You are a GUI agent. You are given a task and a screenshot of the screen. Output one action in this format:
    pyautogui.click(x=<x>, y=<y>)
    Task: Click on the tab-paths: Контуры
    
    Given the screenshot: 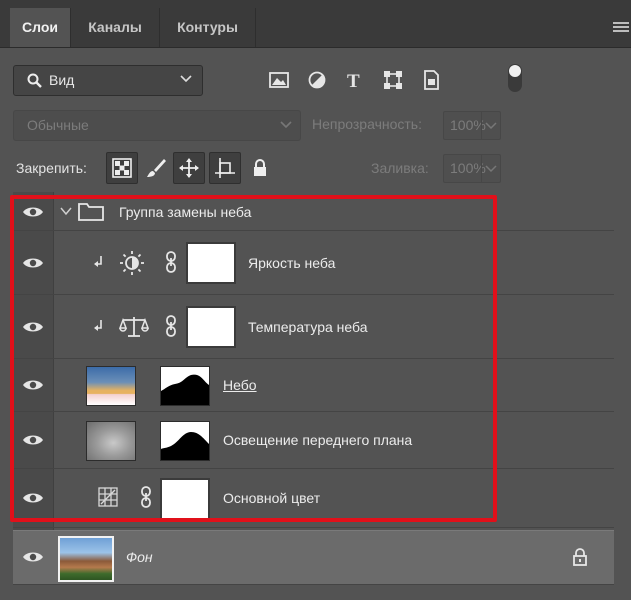 What is the action you would take?
    pyautogui.click(x=208, y=27)
    